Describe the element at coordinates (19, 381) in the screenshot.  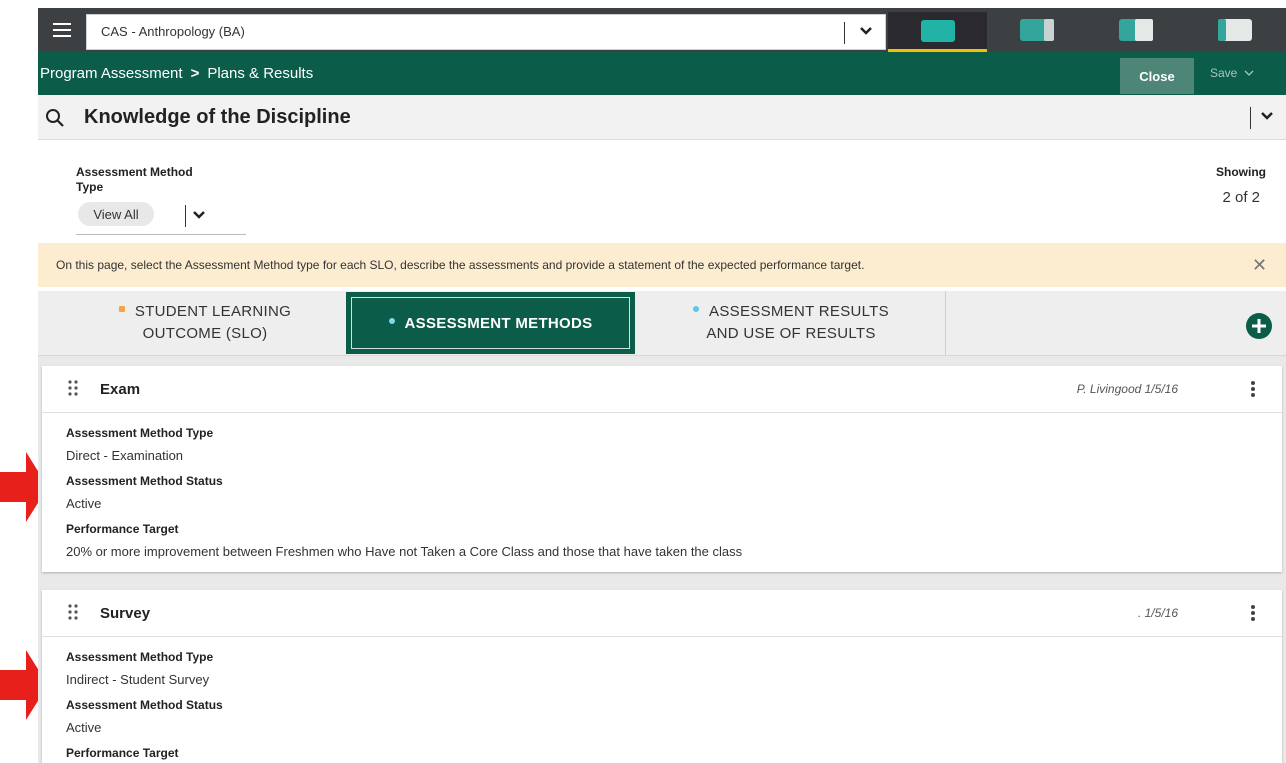
I see `left-gutter` at that location.